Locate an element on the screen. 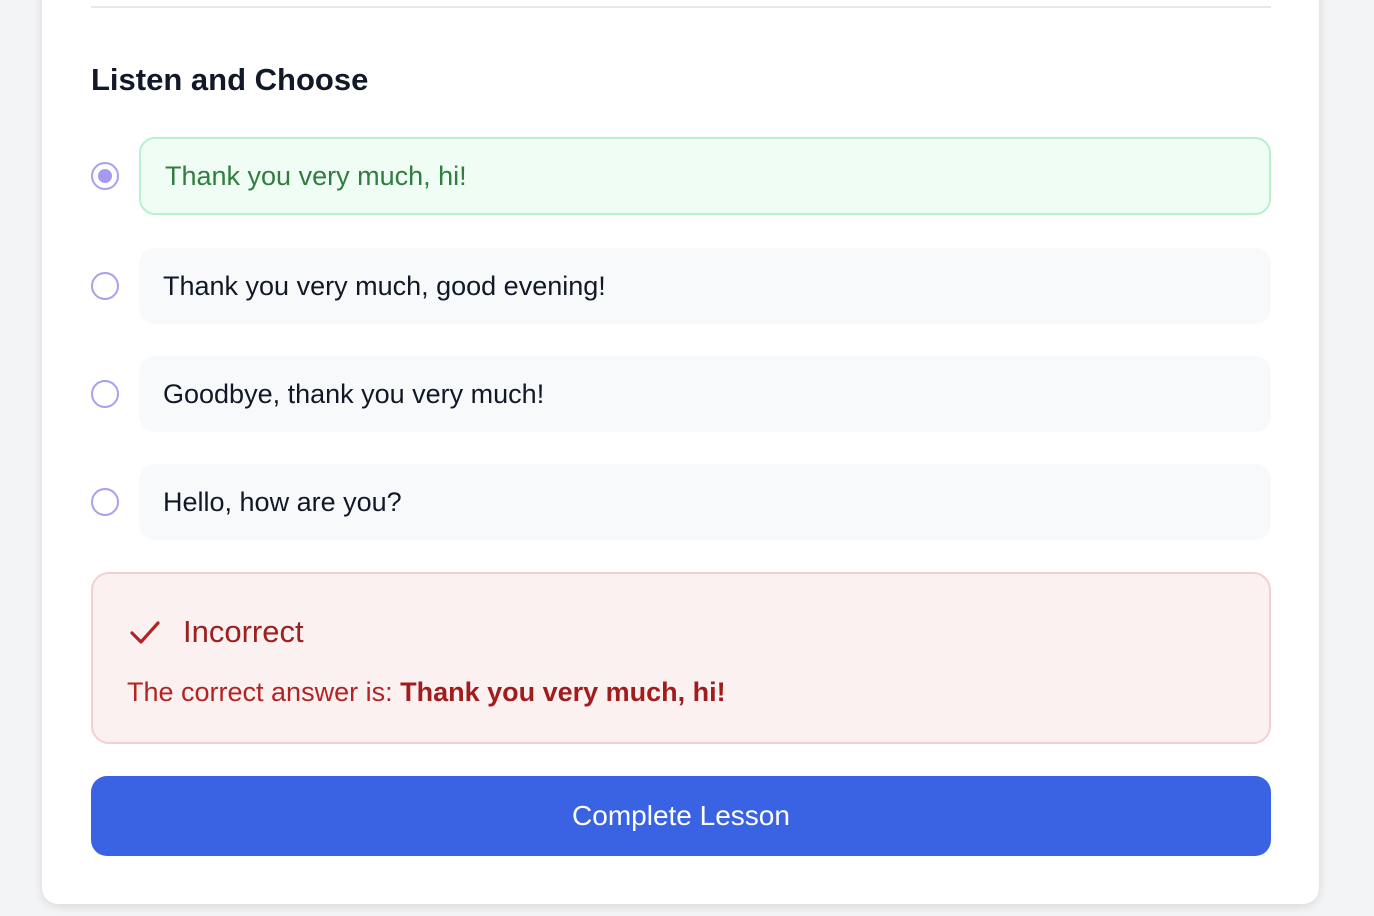 The height and width of the screenshot is (916, 1374). answer-option-3: Goodbye, thank you very much! is located at coordinates (681, 394).